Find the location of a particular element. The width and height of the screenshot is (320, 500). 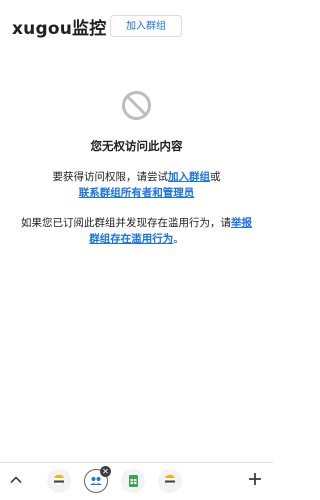

plus-icon is located at coordinates (255, 479).